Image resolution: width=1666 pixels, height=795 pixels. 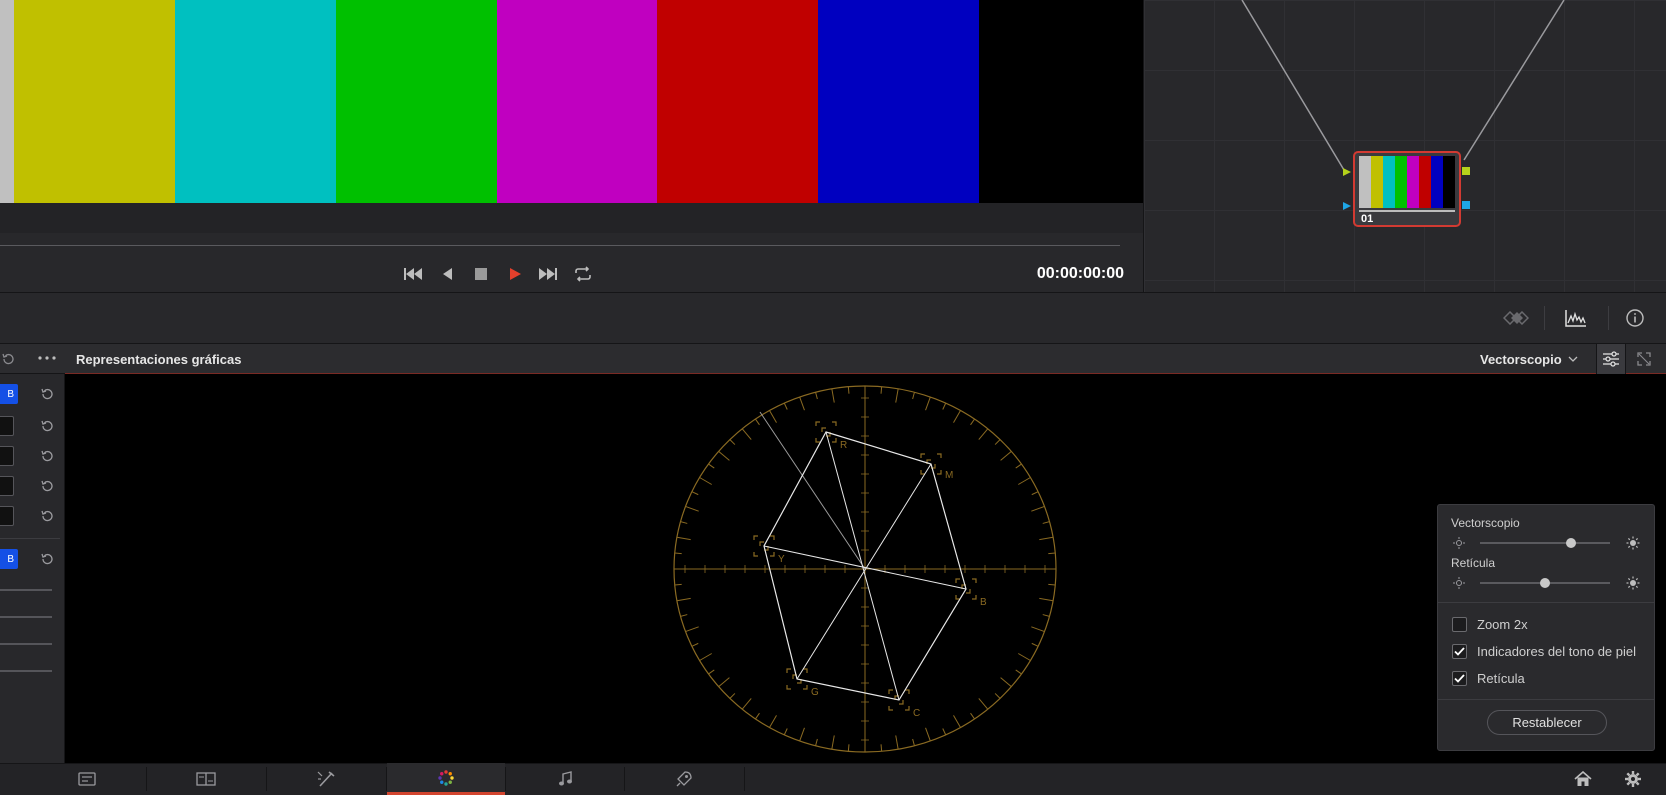 I want to click on reset-button: Restablecer, so click(x=1547, y=722).